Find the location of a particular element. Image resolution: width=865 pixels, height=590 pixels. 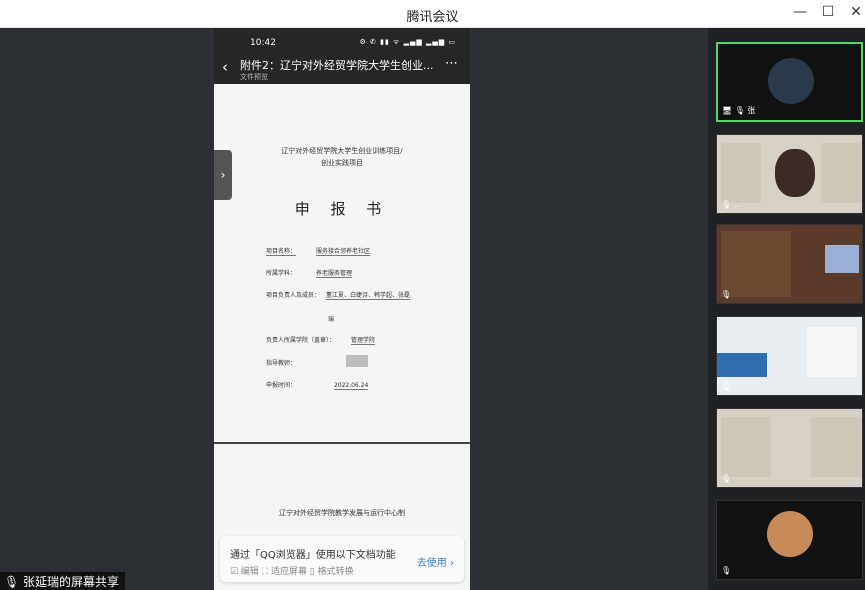

participant-tile-6: 🎙 is located at coordinates (789, 540).